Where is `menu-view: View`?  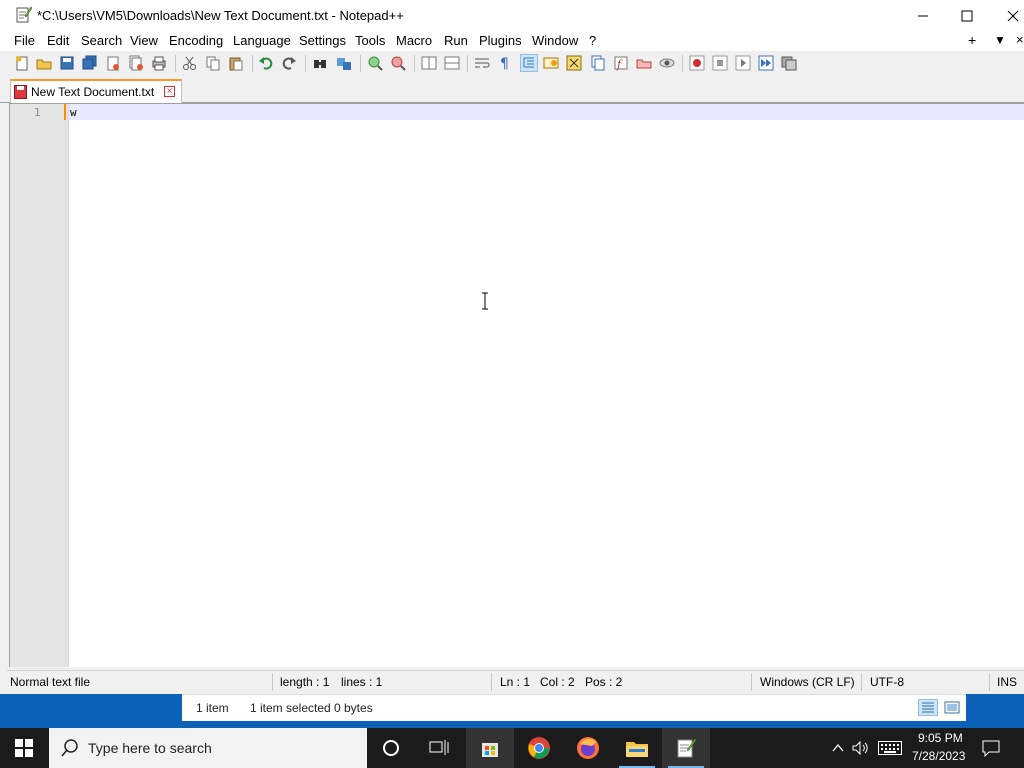
menu-view: View is located at coordinates (144, 40).